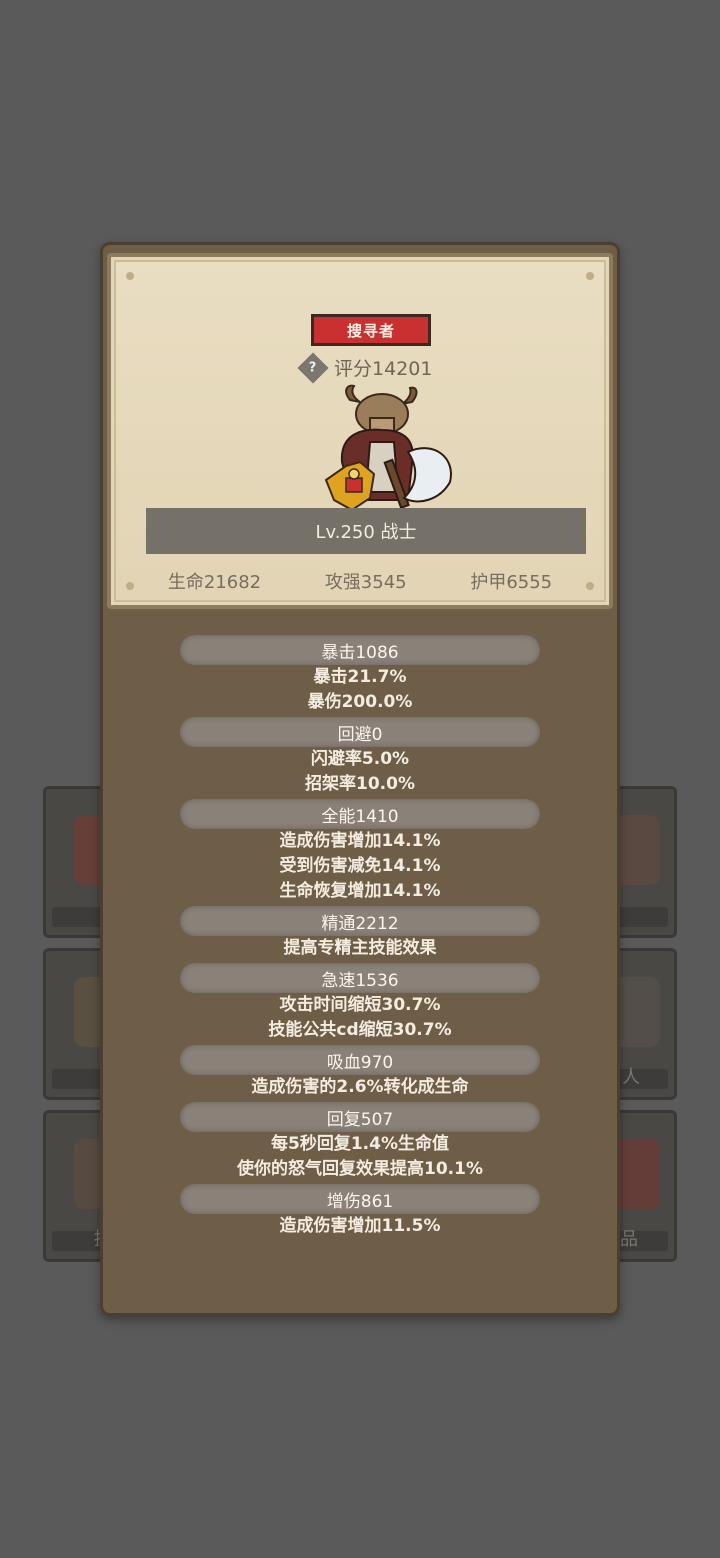 This screenshot has height=1558, width=720. Describe the element at coordinates (360, 1144) in the screenshot. I see `attr-line: 每5秒回复1.4%生命值` at that location.